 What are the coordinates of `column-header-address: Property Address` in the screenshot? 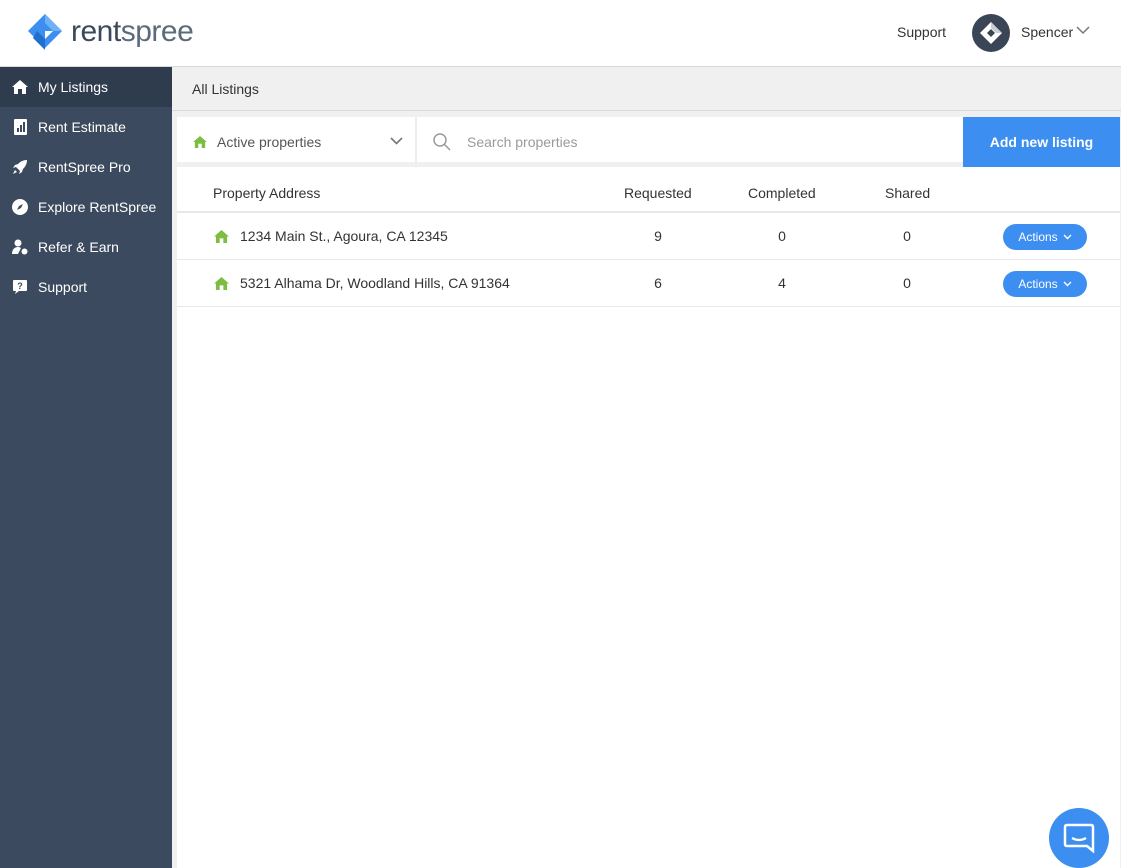 It's located at (267, 193).